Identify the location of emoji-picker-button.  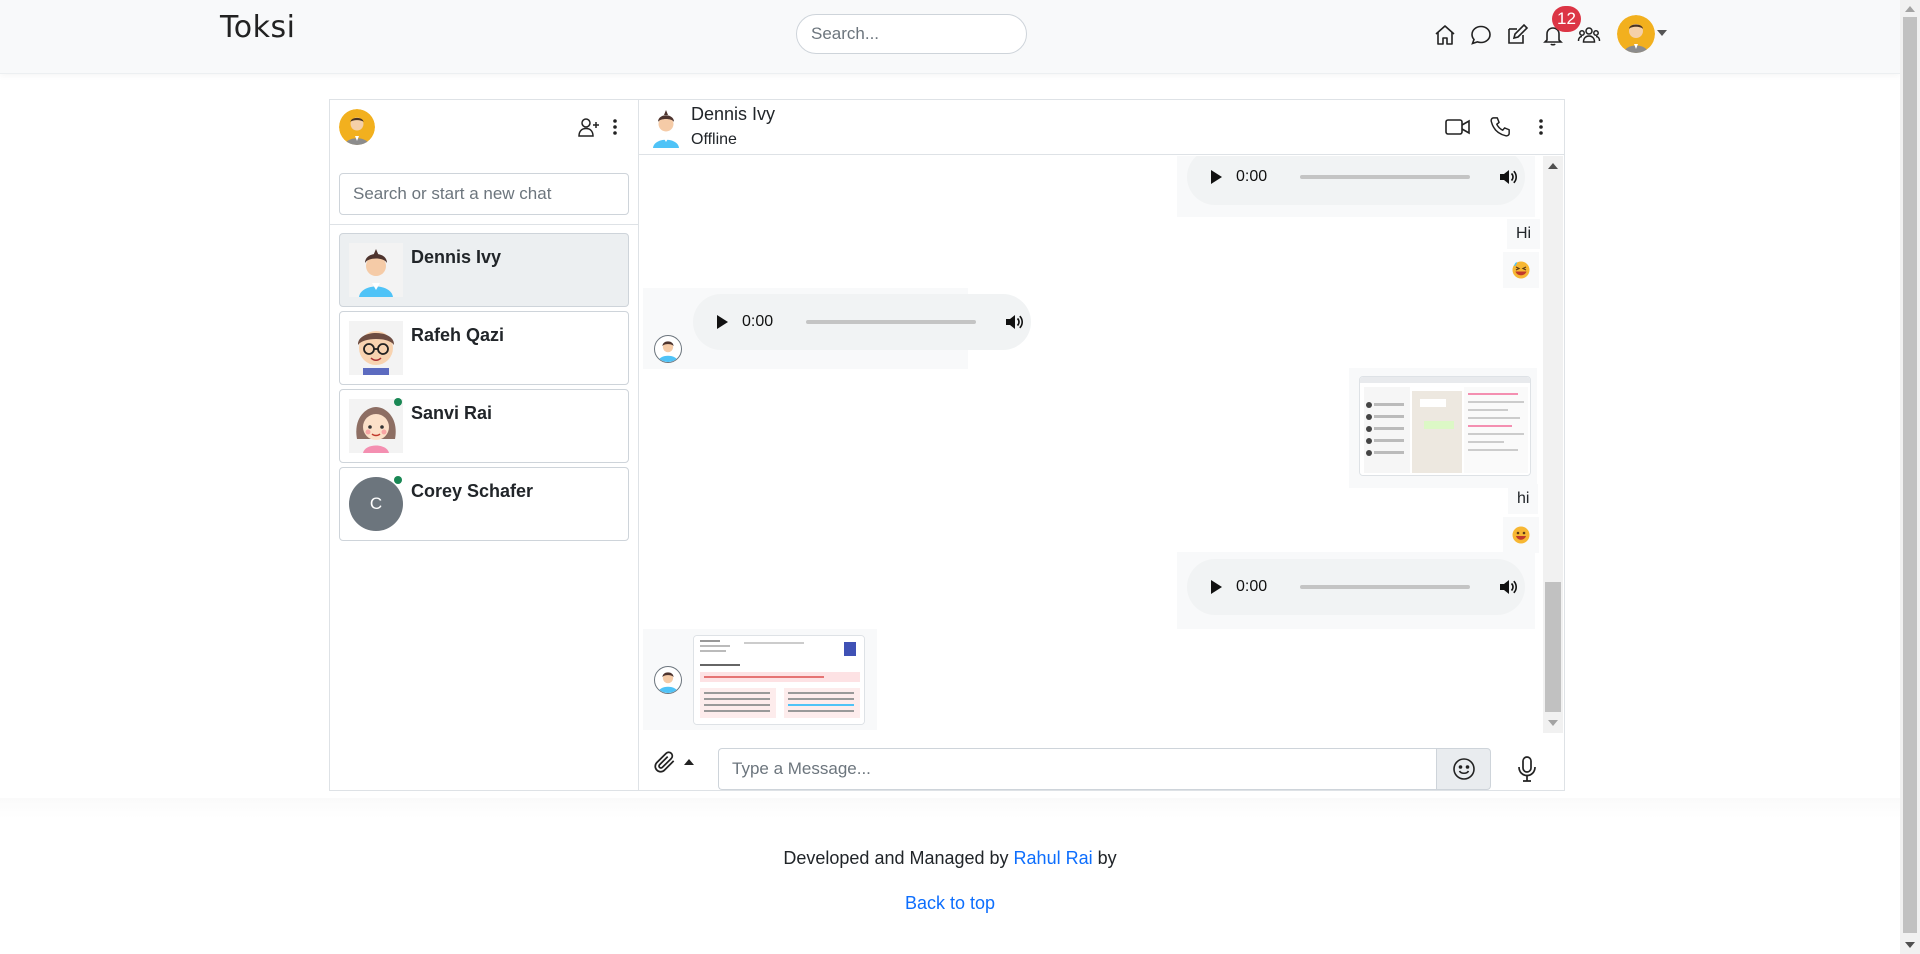
(1463, 769).